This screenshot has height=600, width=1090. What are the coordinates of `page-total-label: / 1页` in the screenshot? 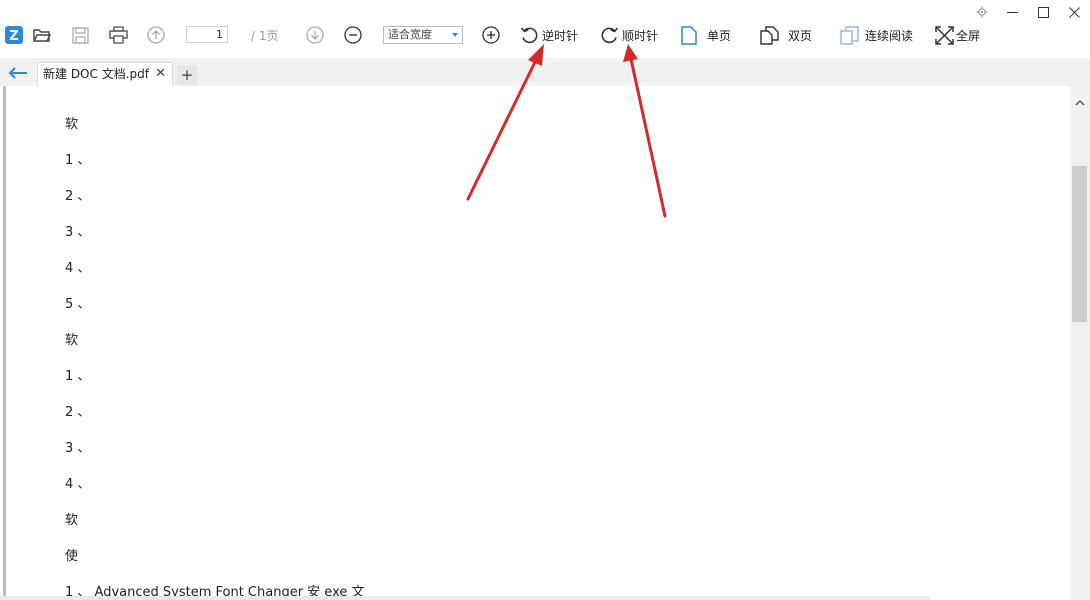 It's located at (265, 36).